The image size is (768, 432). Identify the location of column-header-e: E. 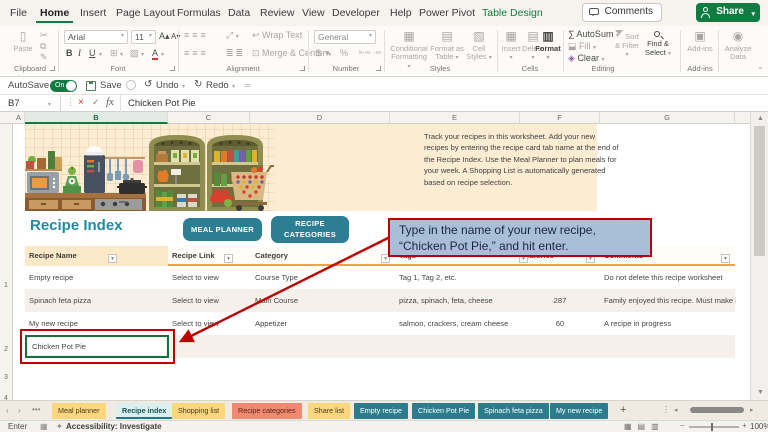
(455, 118).